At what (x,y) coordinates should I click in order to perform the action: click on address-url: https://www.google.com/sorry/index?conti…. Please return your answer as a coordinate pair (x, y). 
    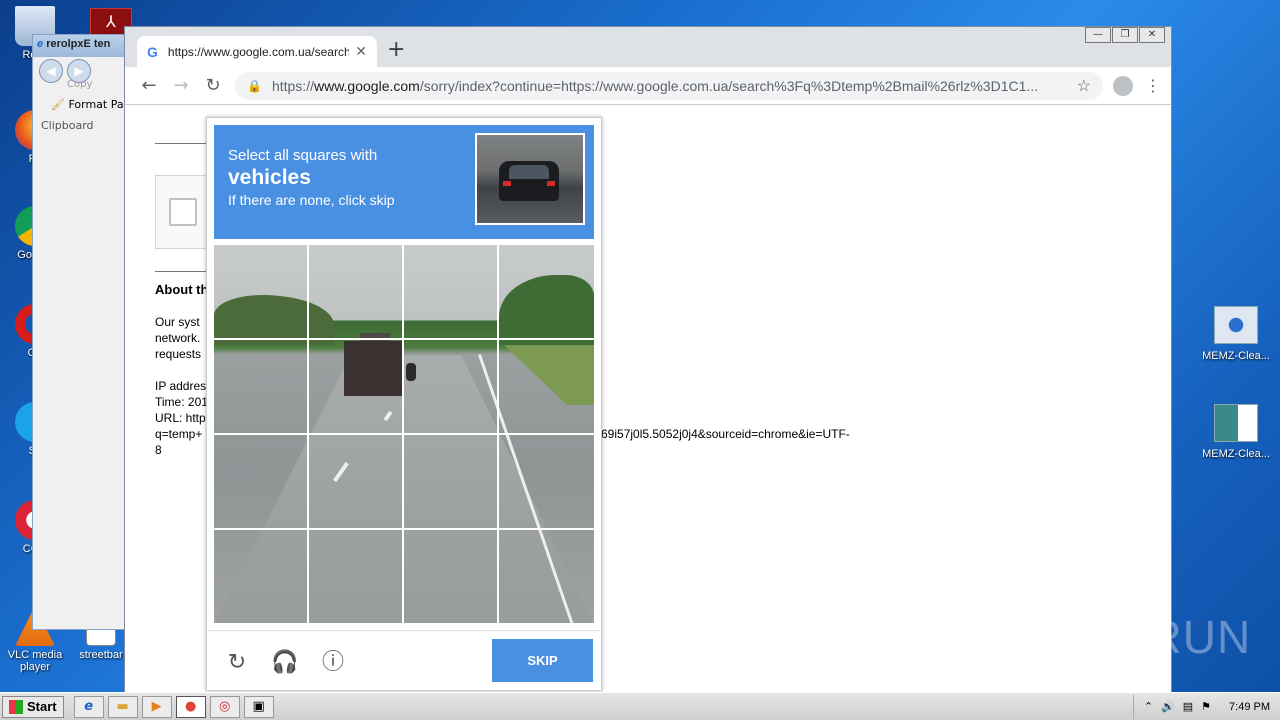
    Looking at the image, I should click on (671, 86).